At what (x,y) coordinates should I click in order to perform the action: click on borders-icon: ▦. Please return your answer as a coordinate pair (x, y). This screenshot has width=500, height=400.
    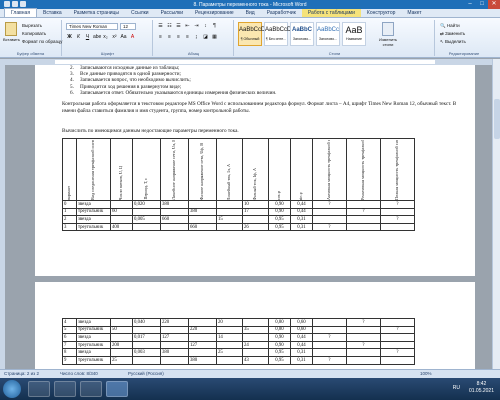
    Looking at the image, I should click on (214, 37).